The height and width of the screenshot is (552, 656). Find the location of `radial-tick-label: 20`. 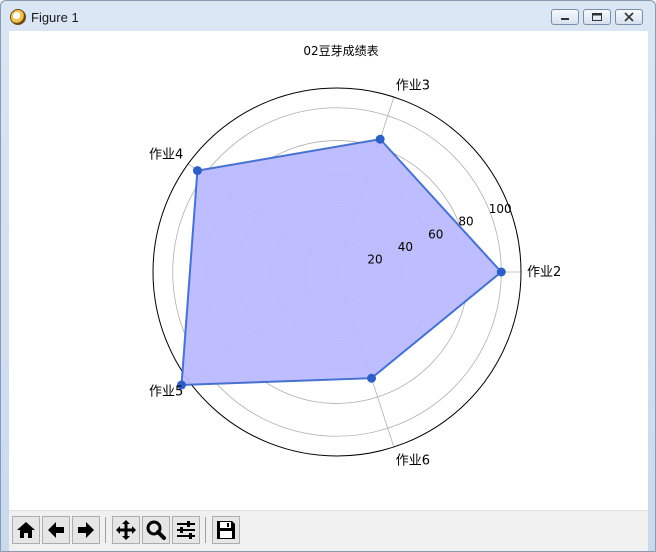

radial-tick-label: 20 is located at coordinates (374, 259).